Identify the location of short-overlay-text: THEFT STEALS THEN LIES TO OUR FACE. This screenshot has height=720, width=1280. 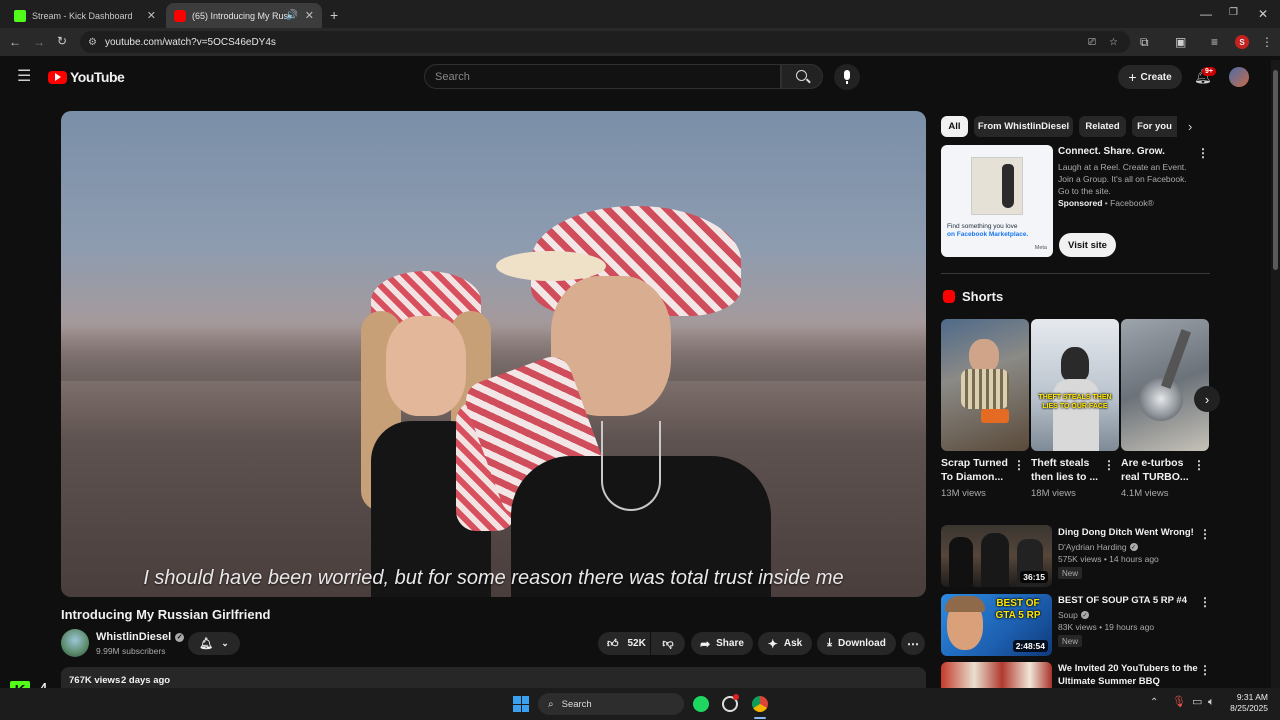
(1075, 402).